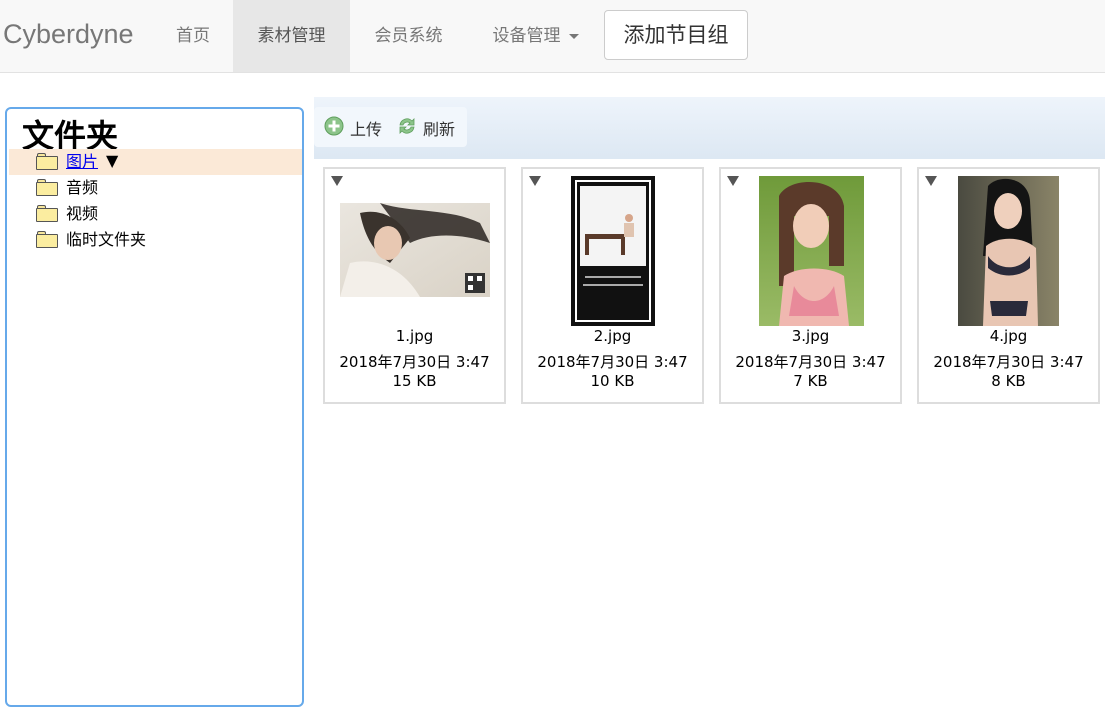 This screenshot has width=1105, height=707. Describe the element at coordinates (366, 129) in the screenshot. I see `upload-label: 上传` at that location.